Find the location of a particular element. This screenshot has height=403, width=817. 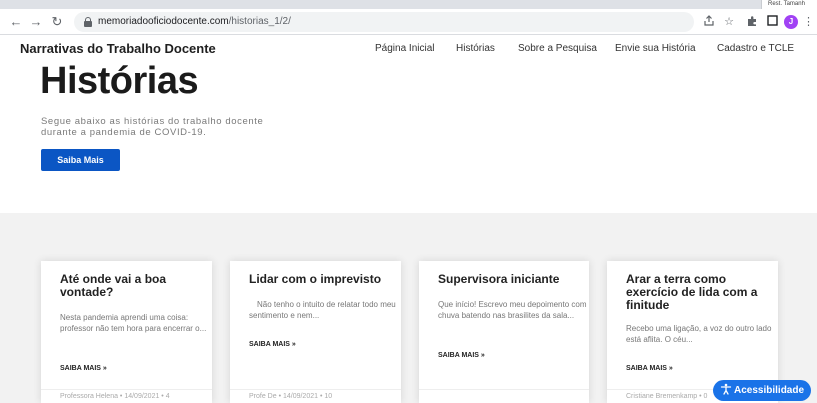

lock-icon is located at coordinates (88, 22).